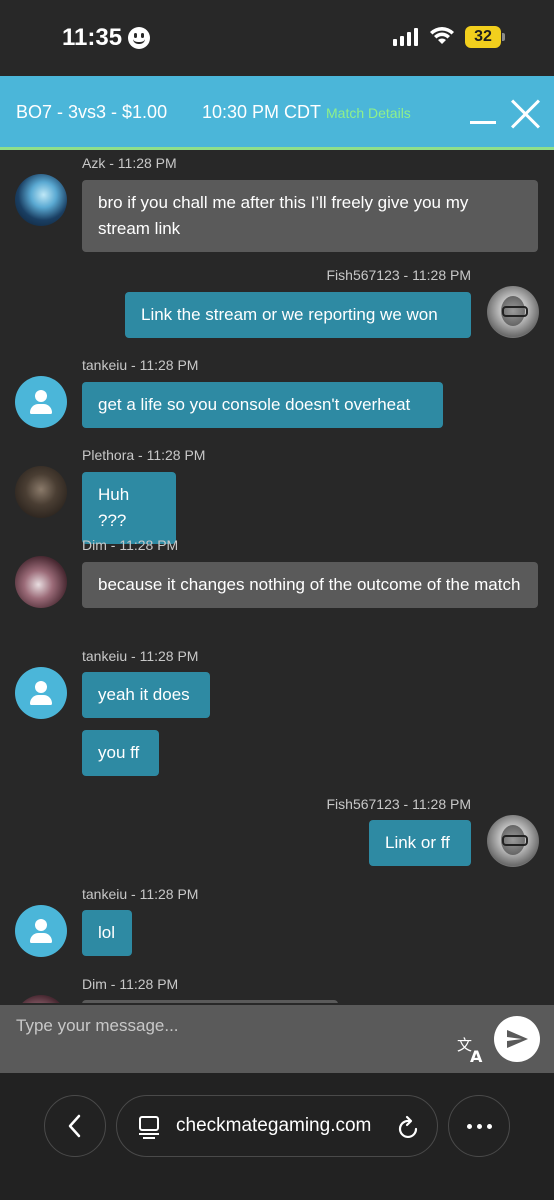 The height and width of the screenshot is (1200, 554). I want to click on send-button, so click(517, 1039).